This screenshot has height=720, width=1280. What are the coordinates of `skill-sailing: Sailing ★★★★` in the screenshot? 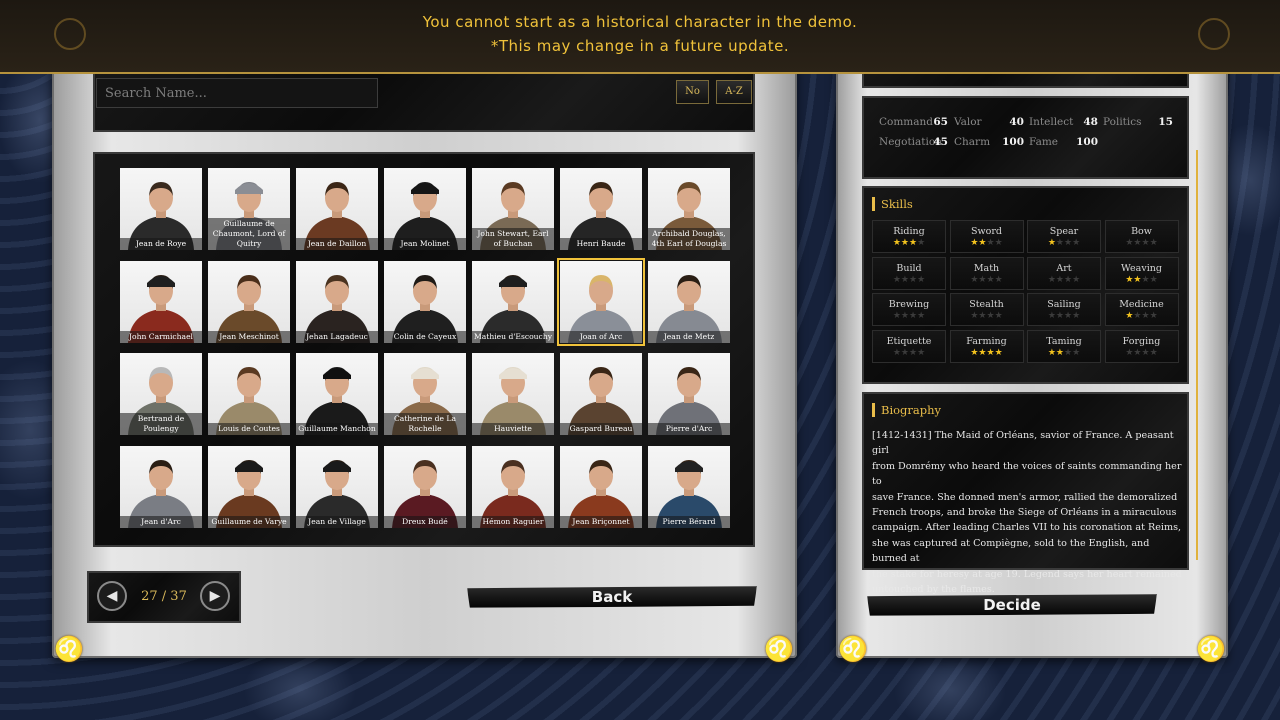 It's located at (1064, 309).